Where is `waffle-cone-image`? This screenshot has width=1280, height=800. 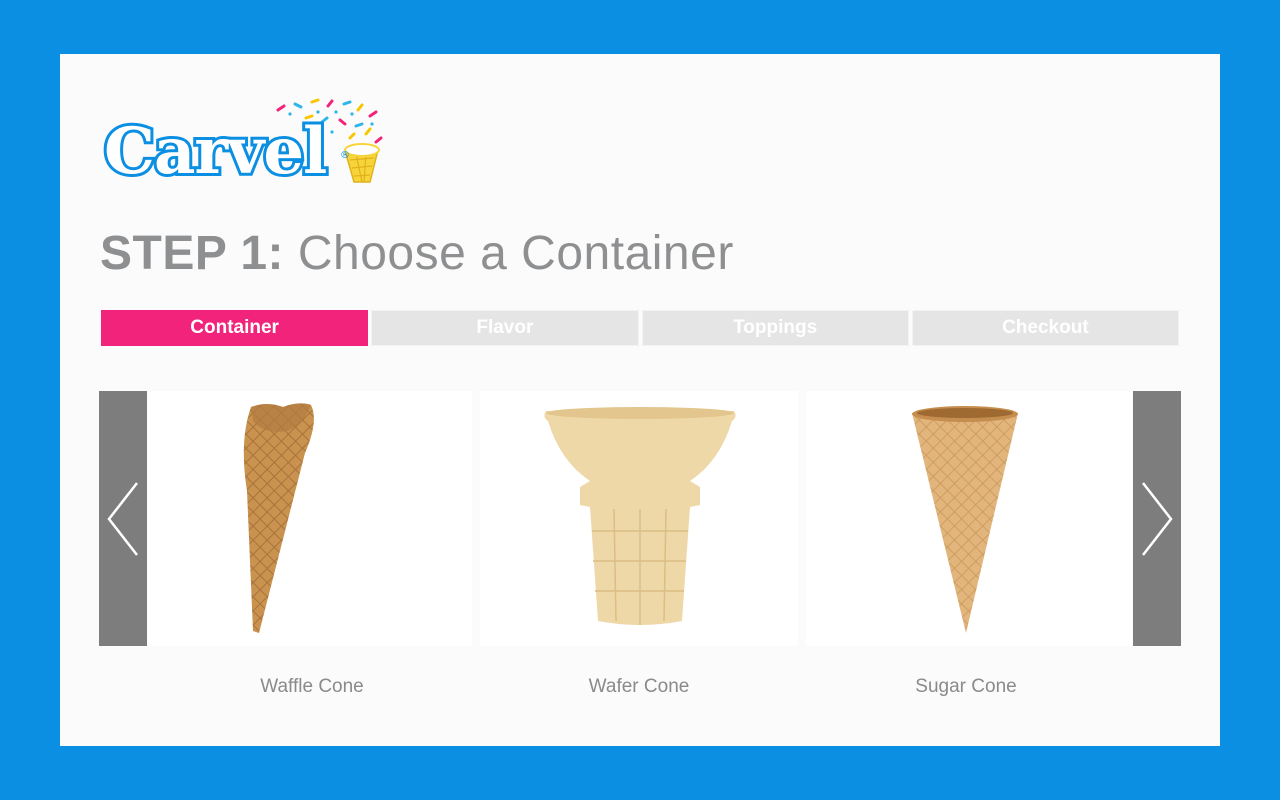
waffle-cone-image is located at coordinates (278, 518).